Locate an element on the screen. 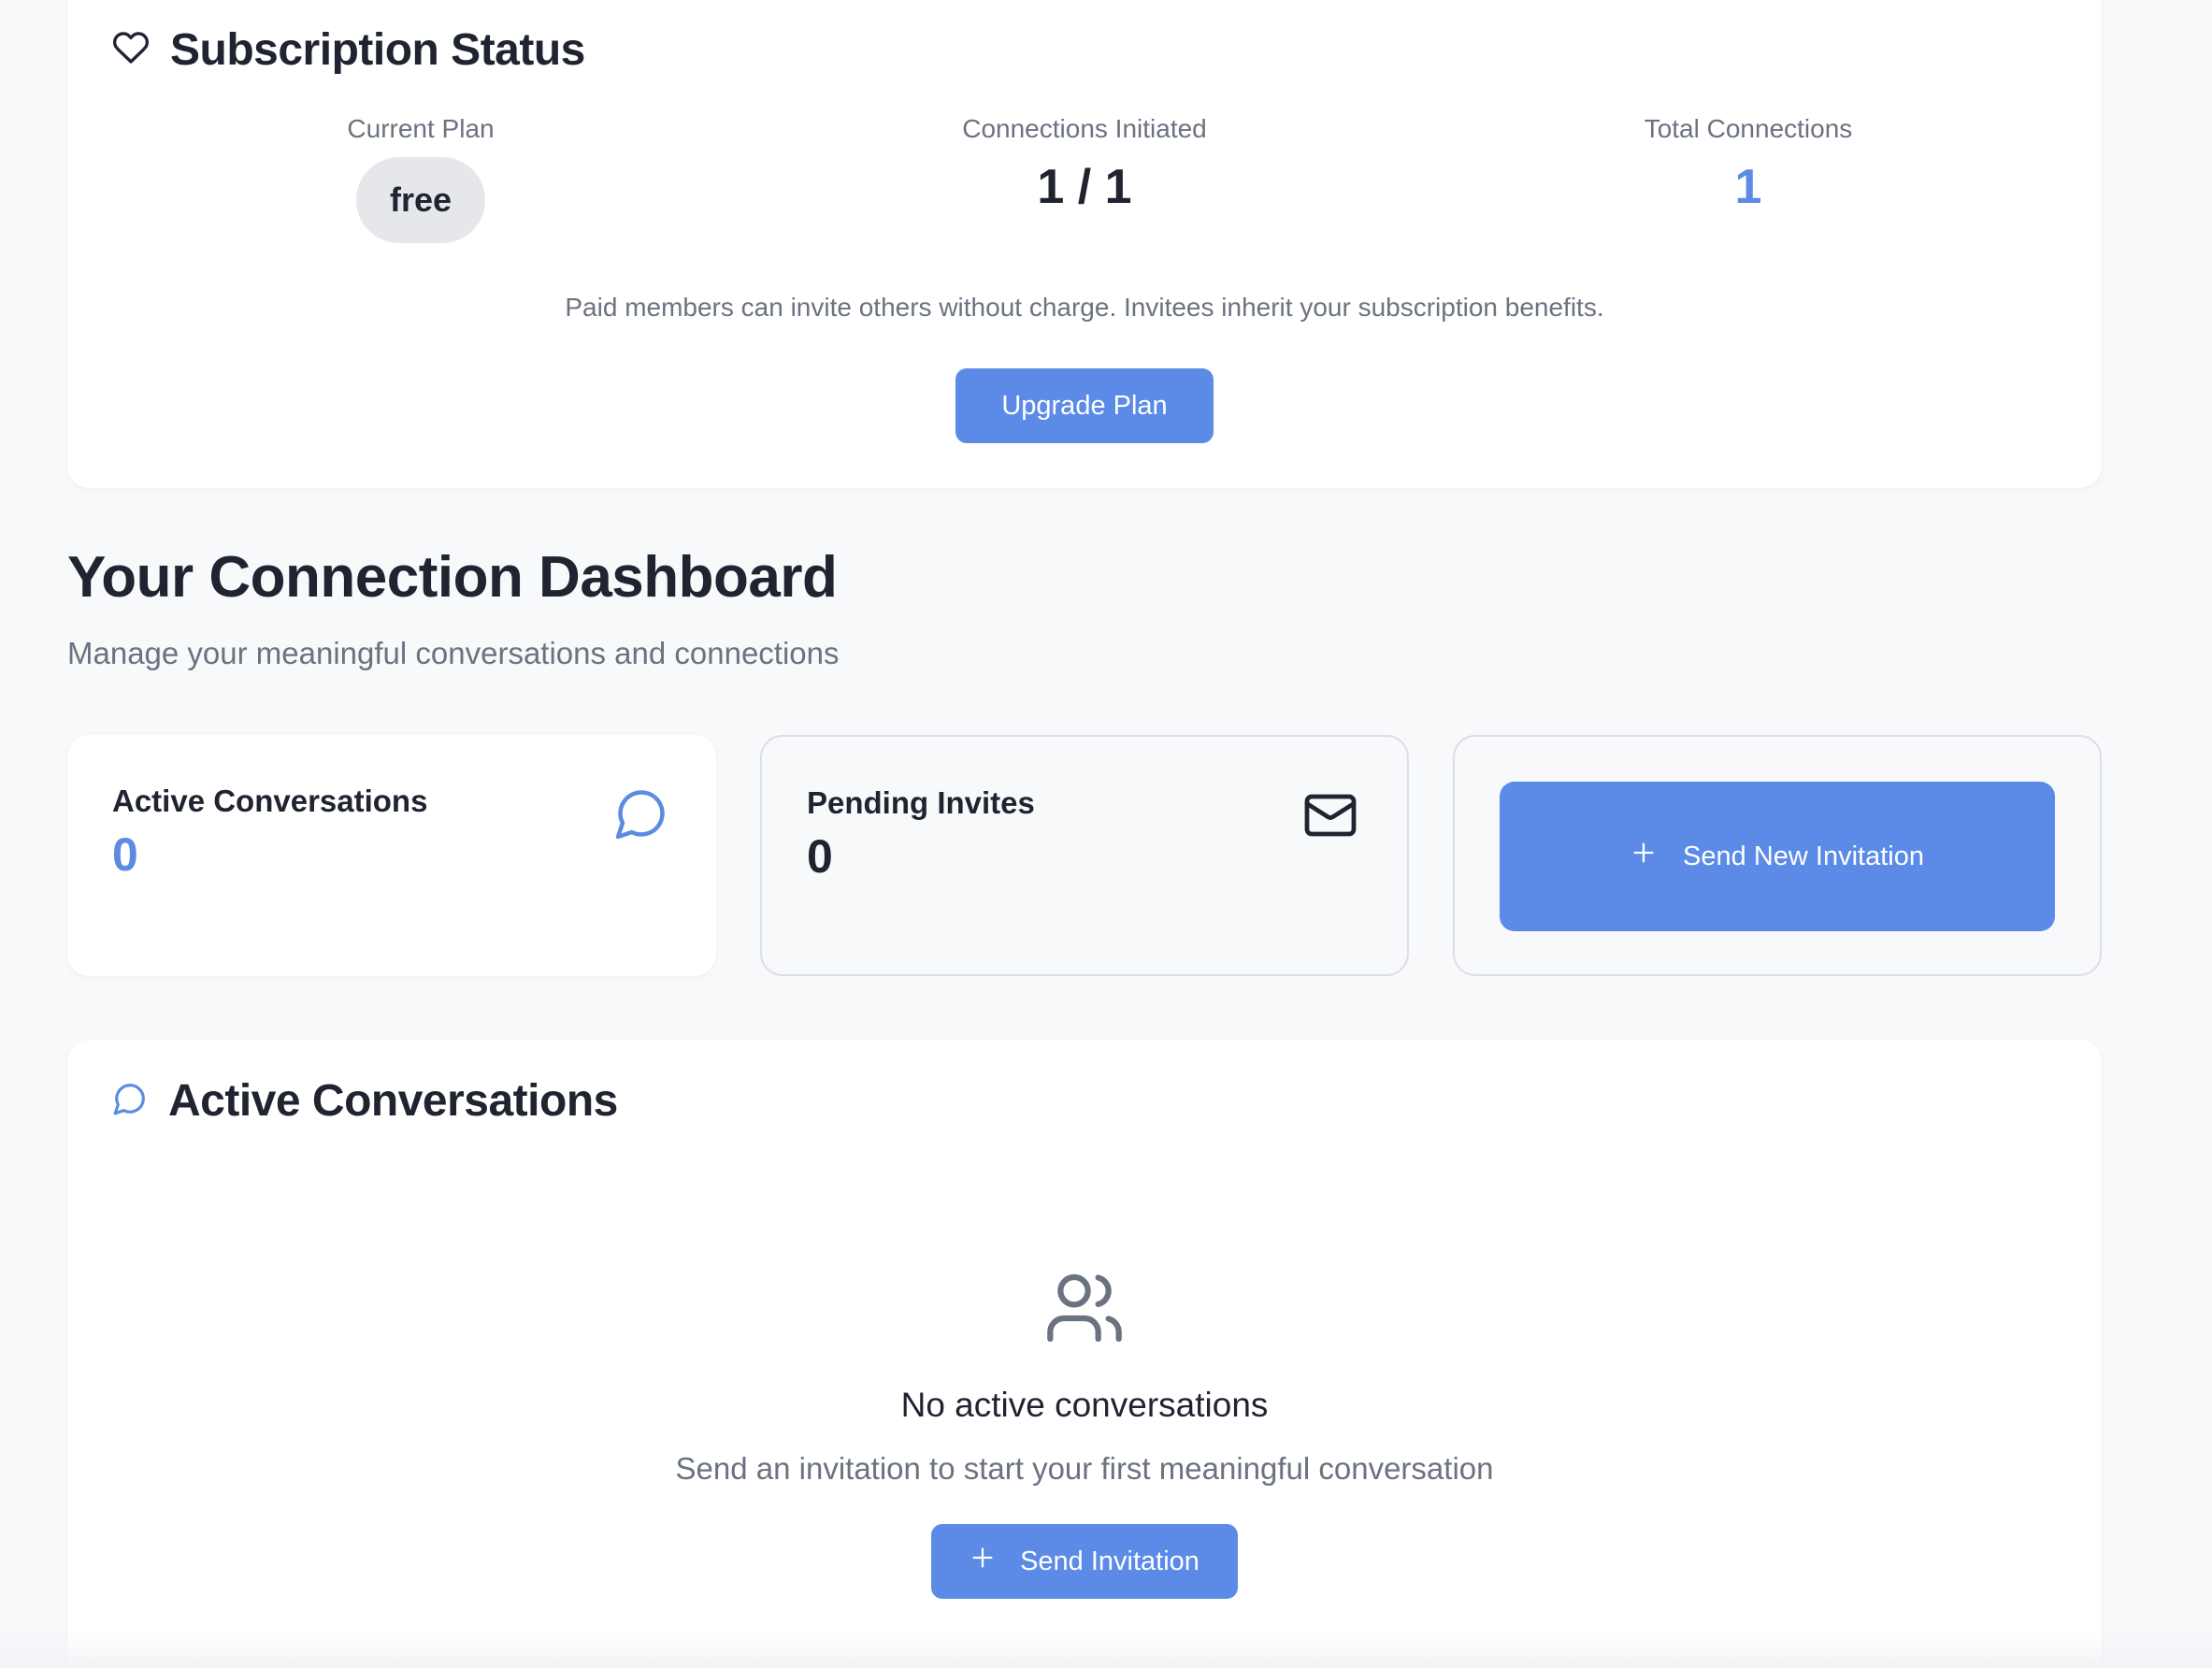  heart-icon is located at coordinates (131, 50).